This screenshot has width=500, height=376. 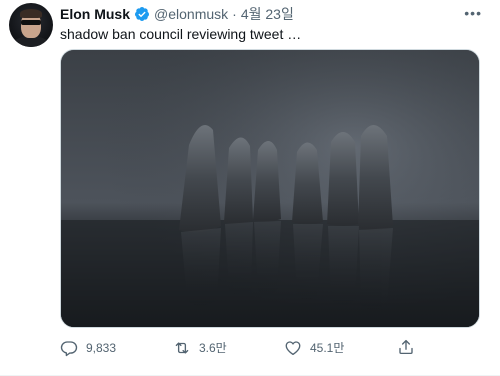 I want to click on more-icon: •••, so click(x=473, y=13).